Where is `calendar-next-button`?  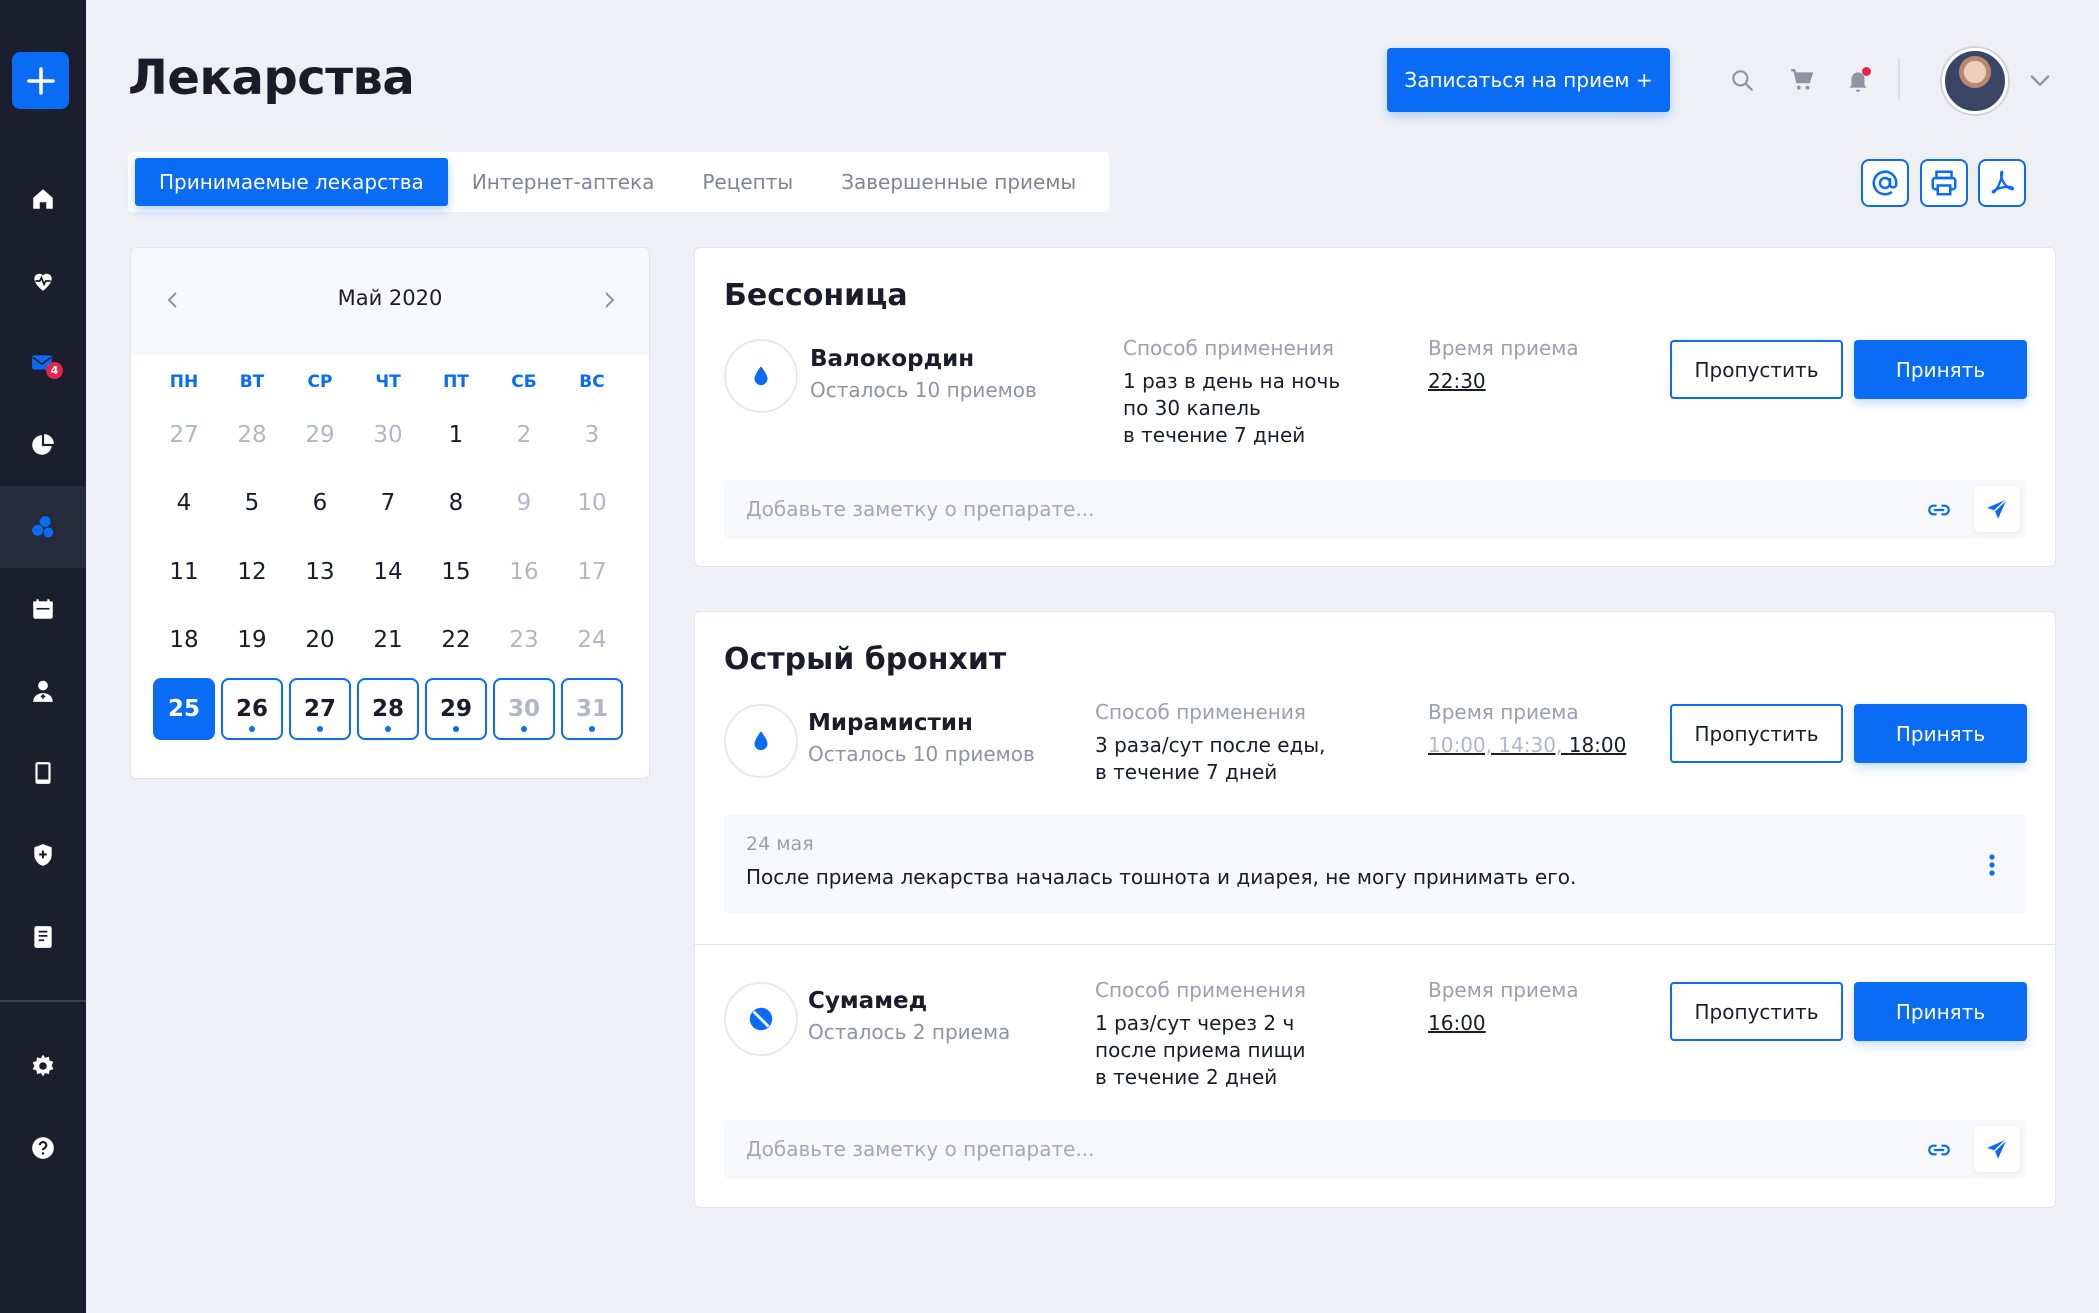 calendar-next-button is located at coordinates (609, 300).